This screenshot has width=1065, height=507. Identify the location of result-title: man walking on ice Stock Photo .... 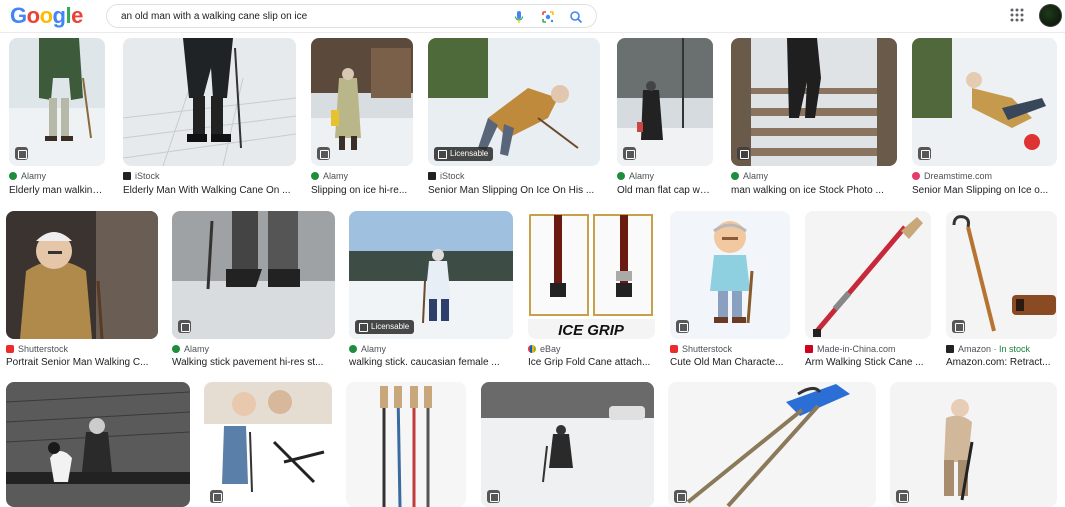
(814, 190).